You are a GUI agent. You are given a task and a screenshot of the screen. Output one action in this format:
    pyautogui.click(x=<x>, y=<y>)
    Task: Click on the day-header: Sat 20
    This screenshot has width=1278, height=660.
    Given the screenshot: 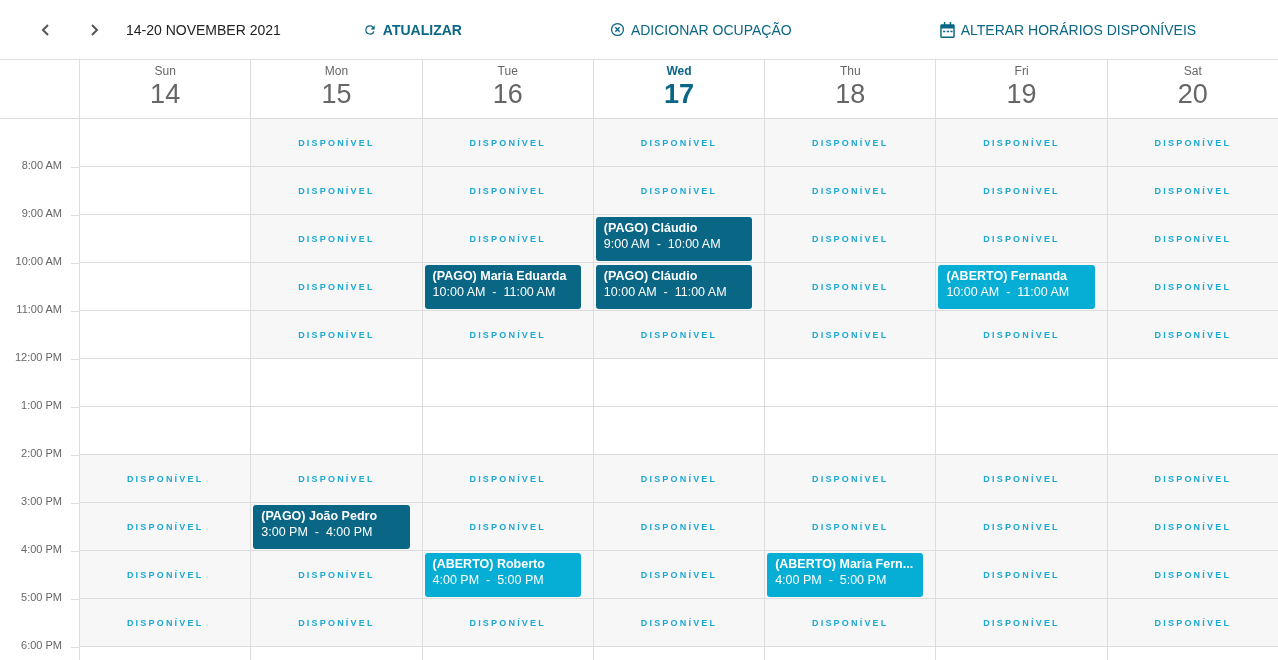 What is the action you would take?
    pyautogui.click(x=1192, y=89)
    